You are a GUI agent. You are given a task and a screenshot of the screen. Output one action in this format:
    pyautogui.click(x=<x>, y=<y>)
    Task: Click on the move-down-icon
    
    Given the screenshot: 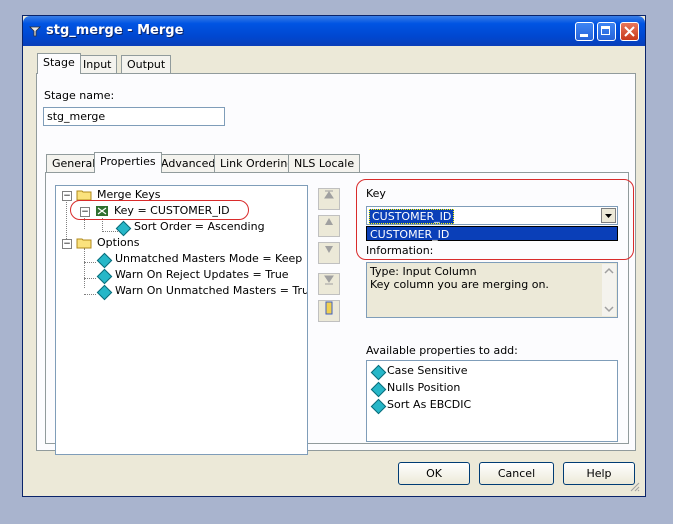 What is the action you would take?
    pyautogui.click(x=329, y=249)
    